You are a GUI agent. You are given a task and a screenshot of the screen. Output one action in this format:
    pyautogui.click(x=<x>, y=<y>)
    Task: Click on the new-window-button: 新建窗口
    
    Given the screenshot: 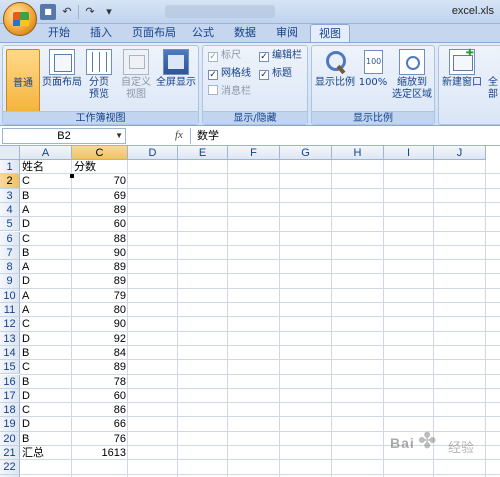 What is the action you would take?
    pyautogui.click(x=462, y=68)
    